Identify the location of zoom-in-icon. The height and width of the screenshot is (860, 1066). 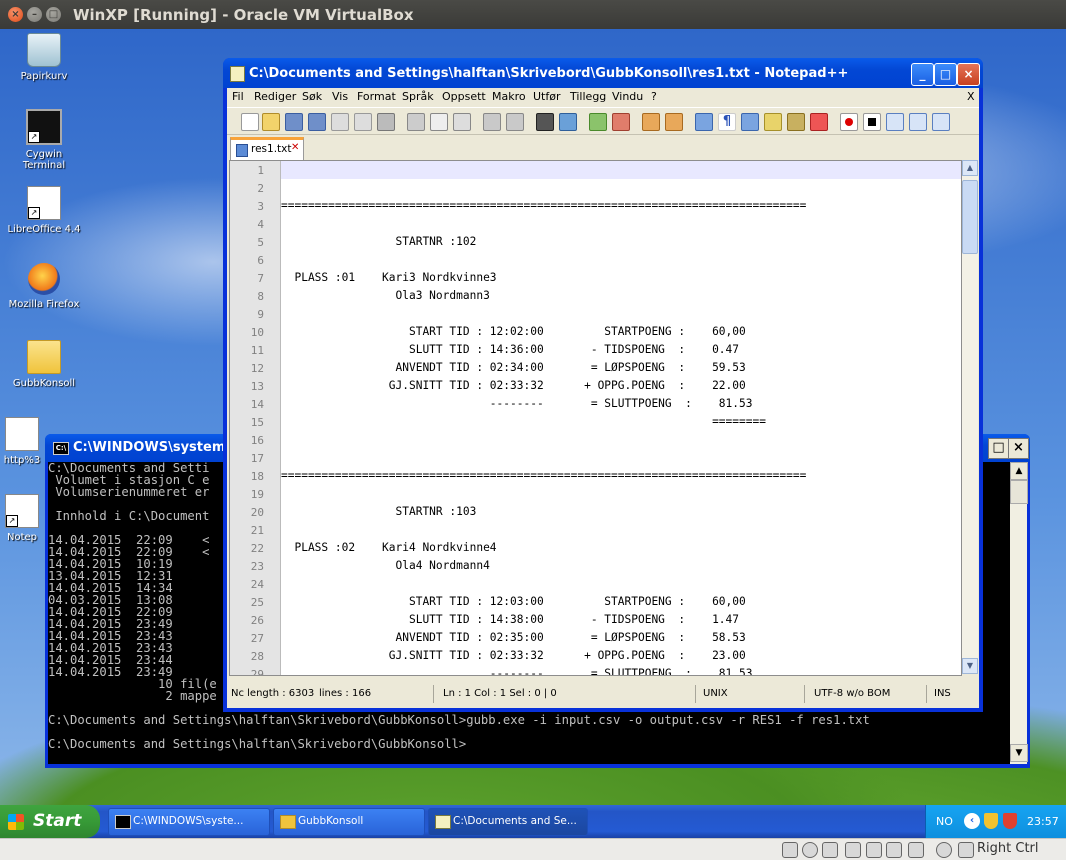
(598, 122).